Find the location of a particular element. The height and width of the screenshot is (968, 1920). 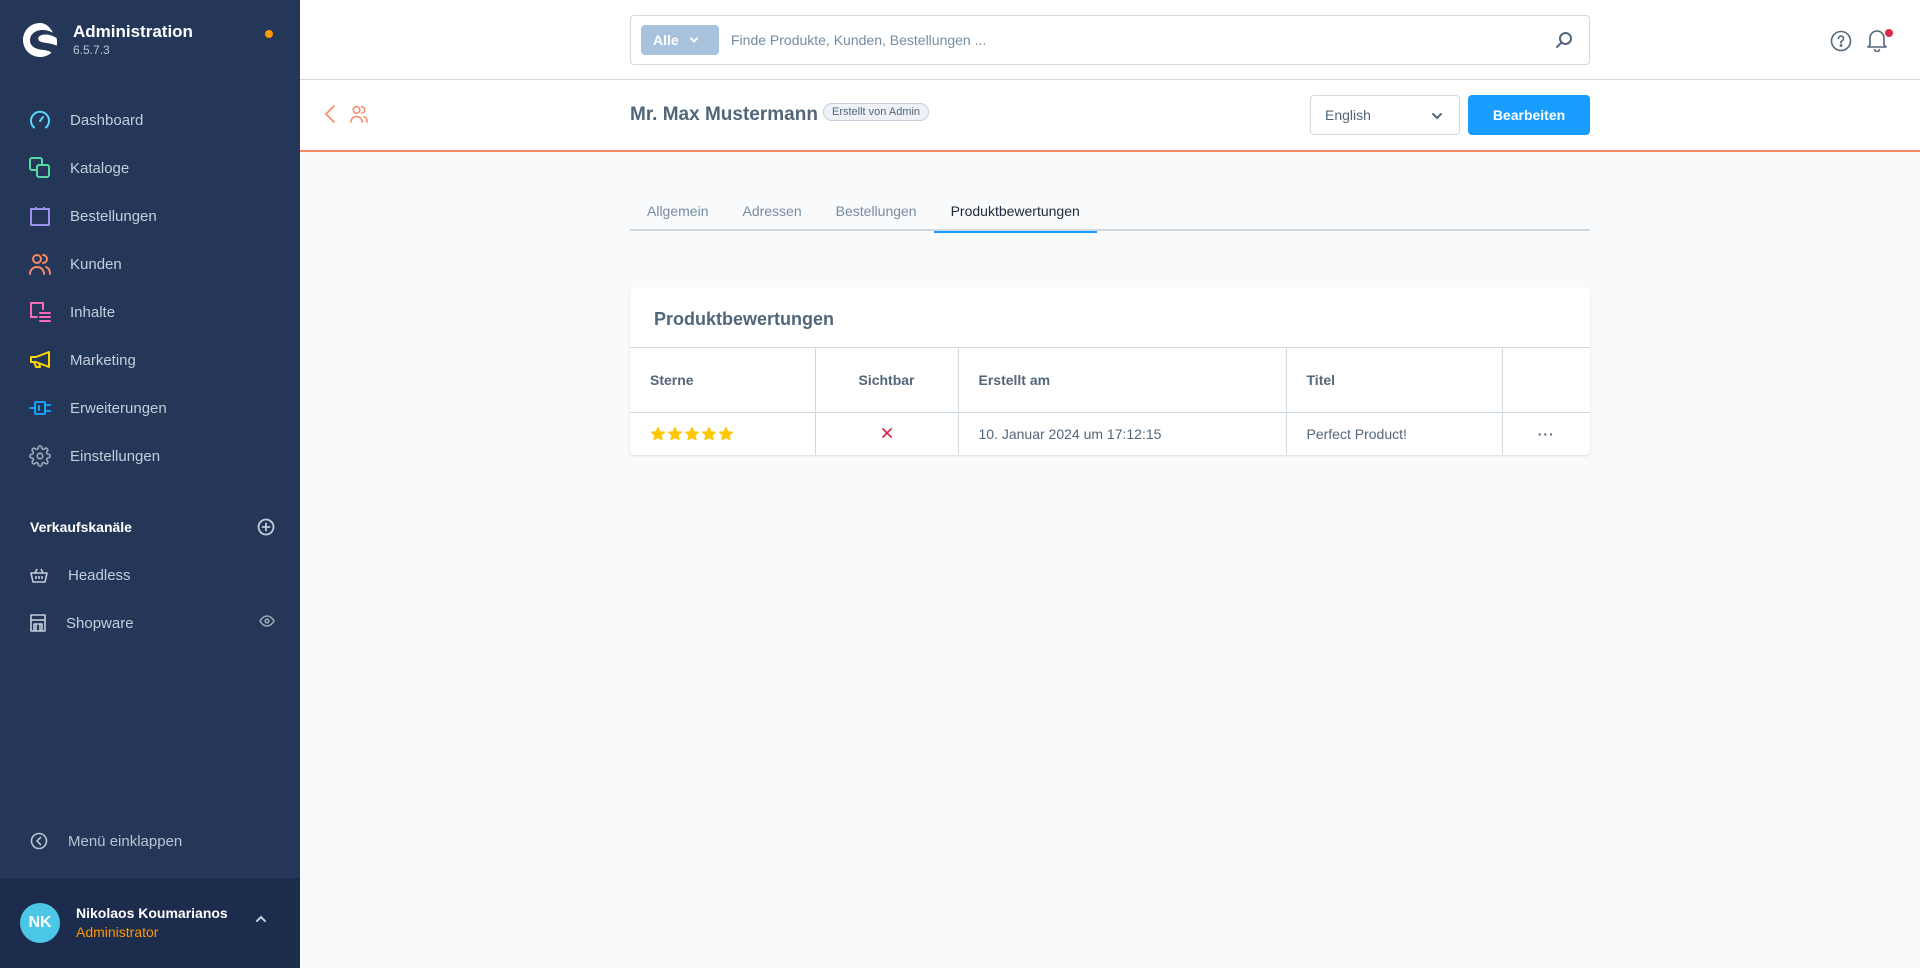

sidebar-item-label: Bestellungen is located at coordinates (113, 216).